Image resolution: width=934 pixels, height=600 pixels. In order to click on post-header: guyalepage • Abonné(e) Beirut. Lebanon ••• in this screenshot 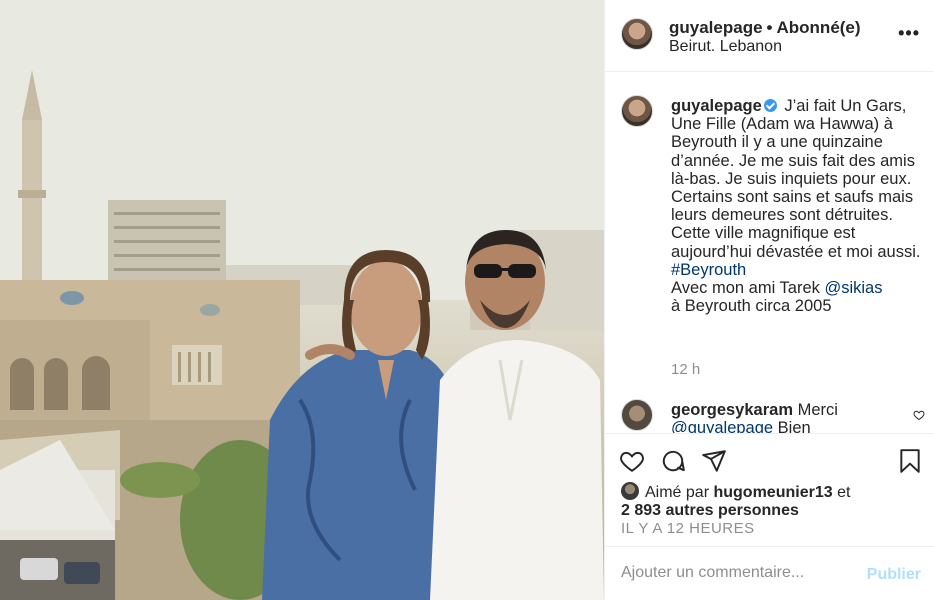, I will do `click(769, 36)`.